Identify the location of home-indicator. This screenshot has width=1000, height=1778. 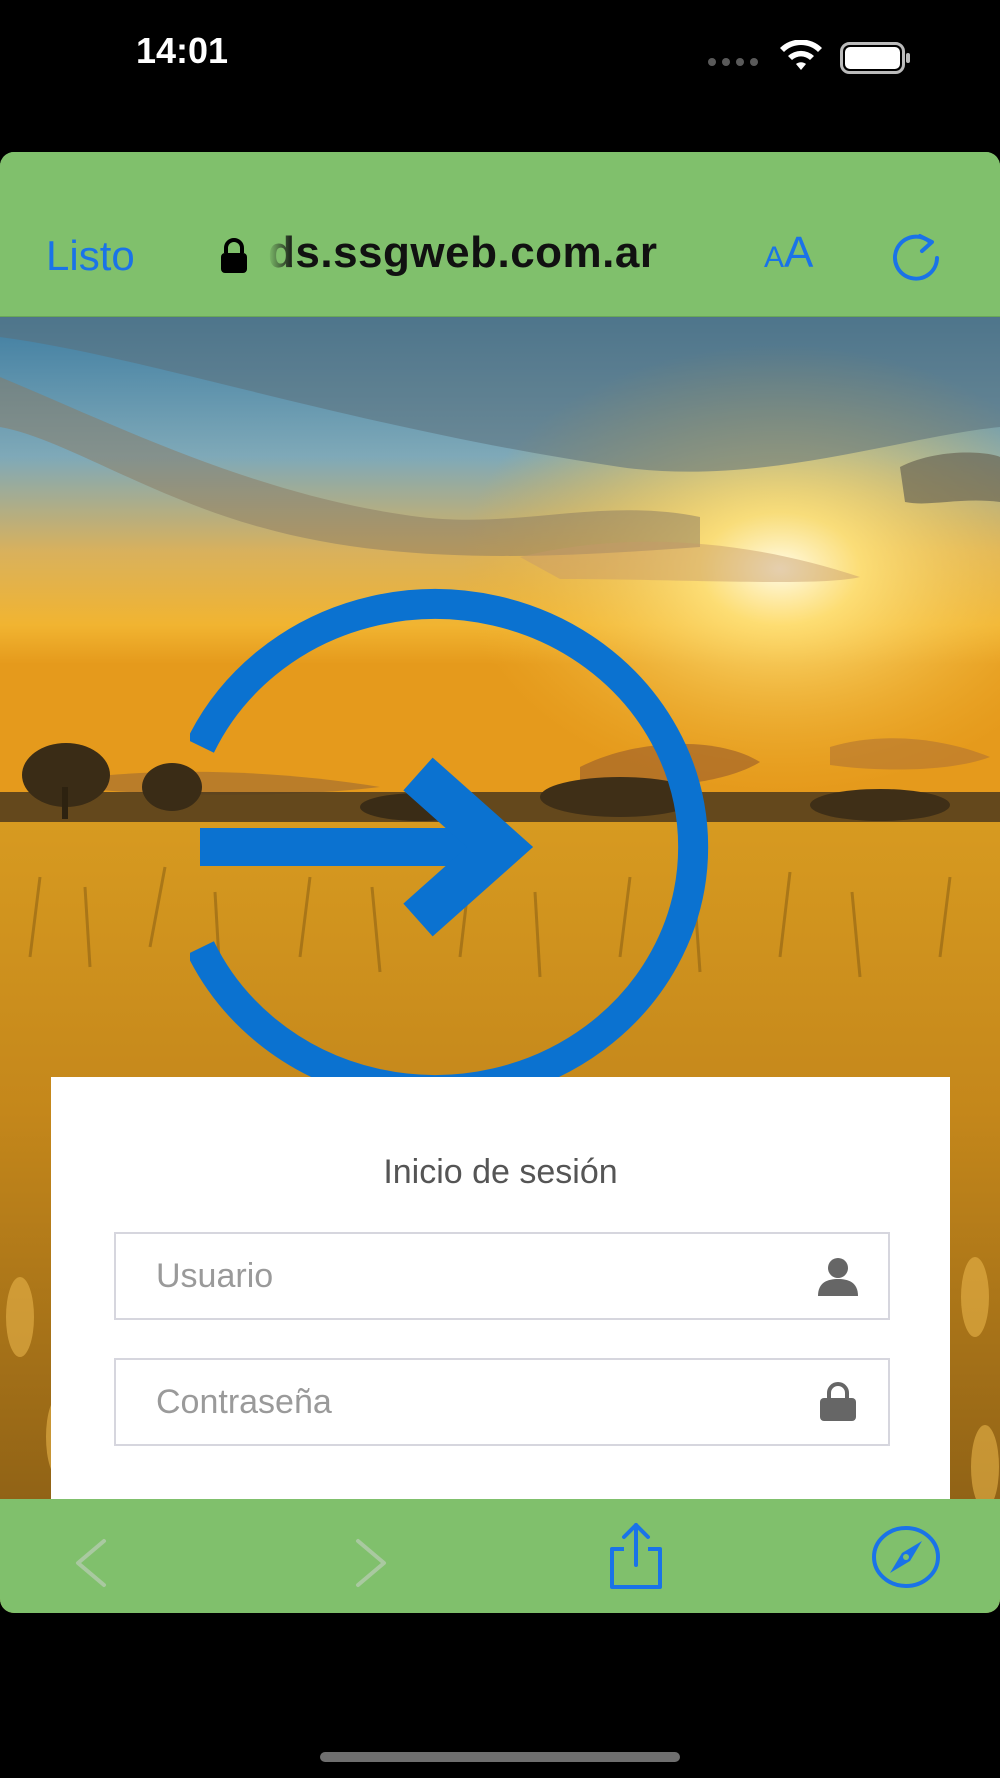
(500, 1757).